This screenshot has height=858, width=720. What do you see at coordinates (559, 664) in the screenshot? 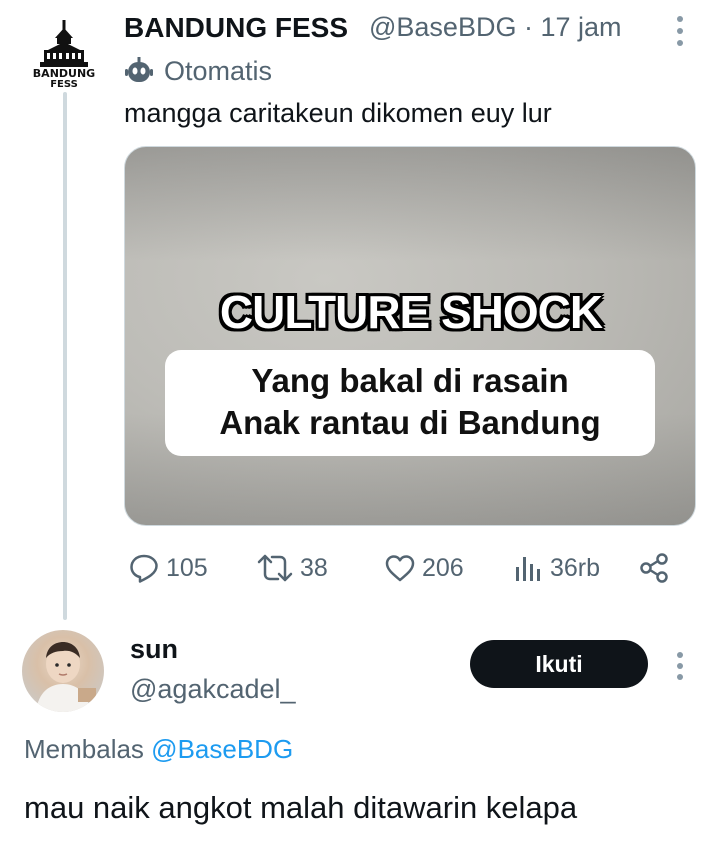
I see `follow-button: Ikuti` at bounding box center [559, 664].